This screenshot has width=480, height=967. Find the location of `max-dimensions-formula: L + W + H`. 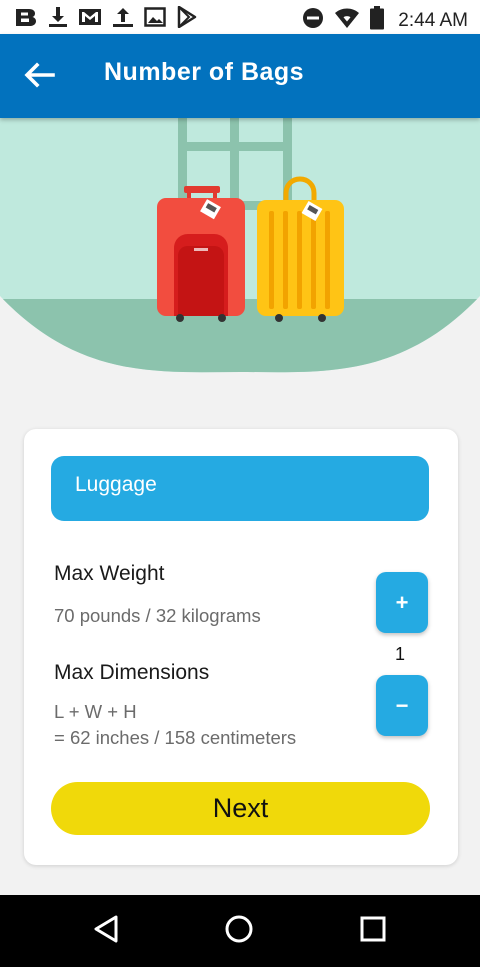

max-dimensions-formula: L + W + H is located at coordinates (95, 711).